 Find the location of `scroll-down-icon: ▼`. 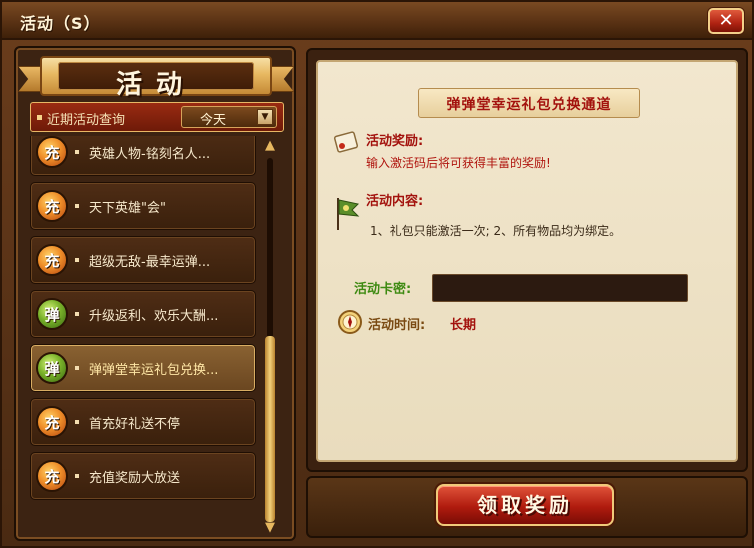

scroll-down-icon: ▼ is located at coordinates (270, 528).